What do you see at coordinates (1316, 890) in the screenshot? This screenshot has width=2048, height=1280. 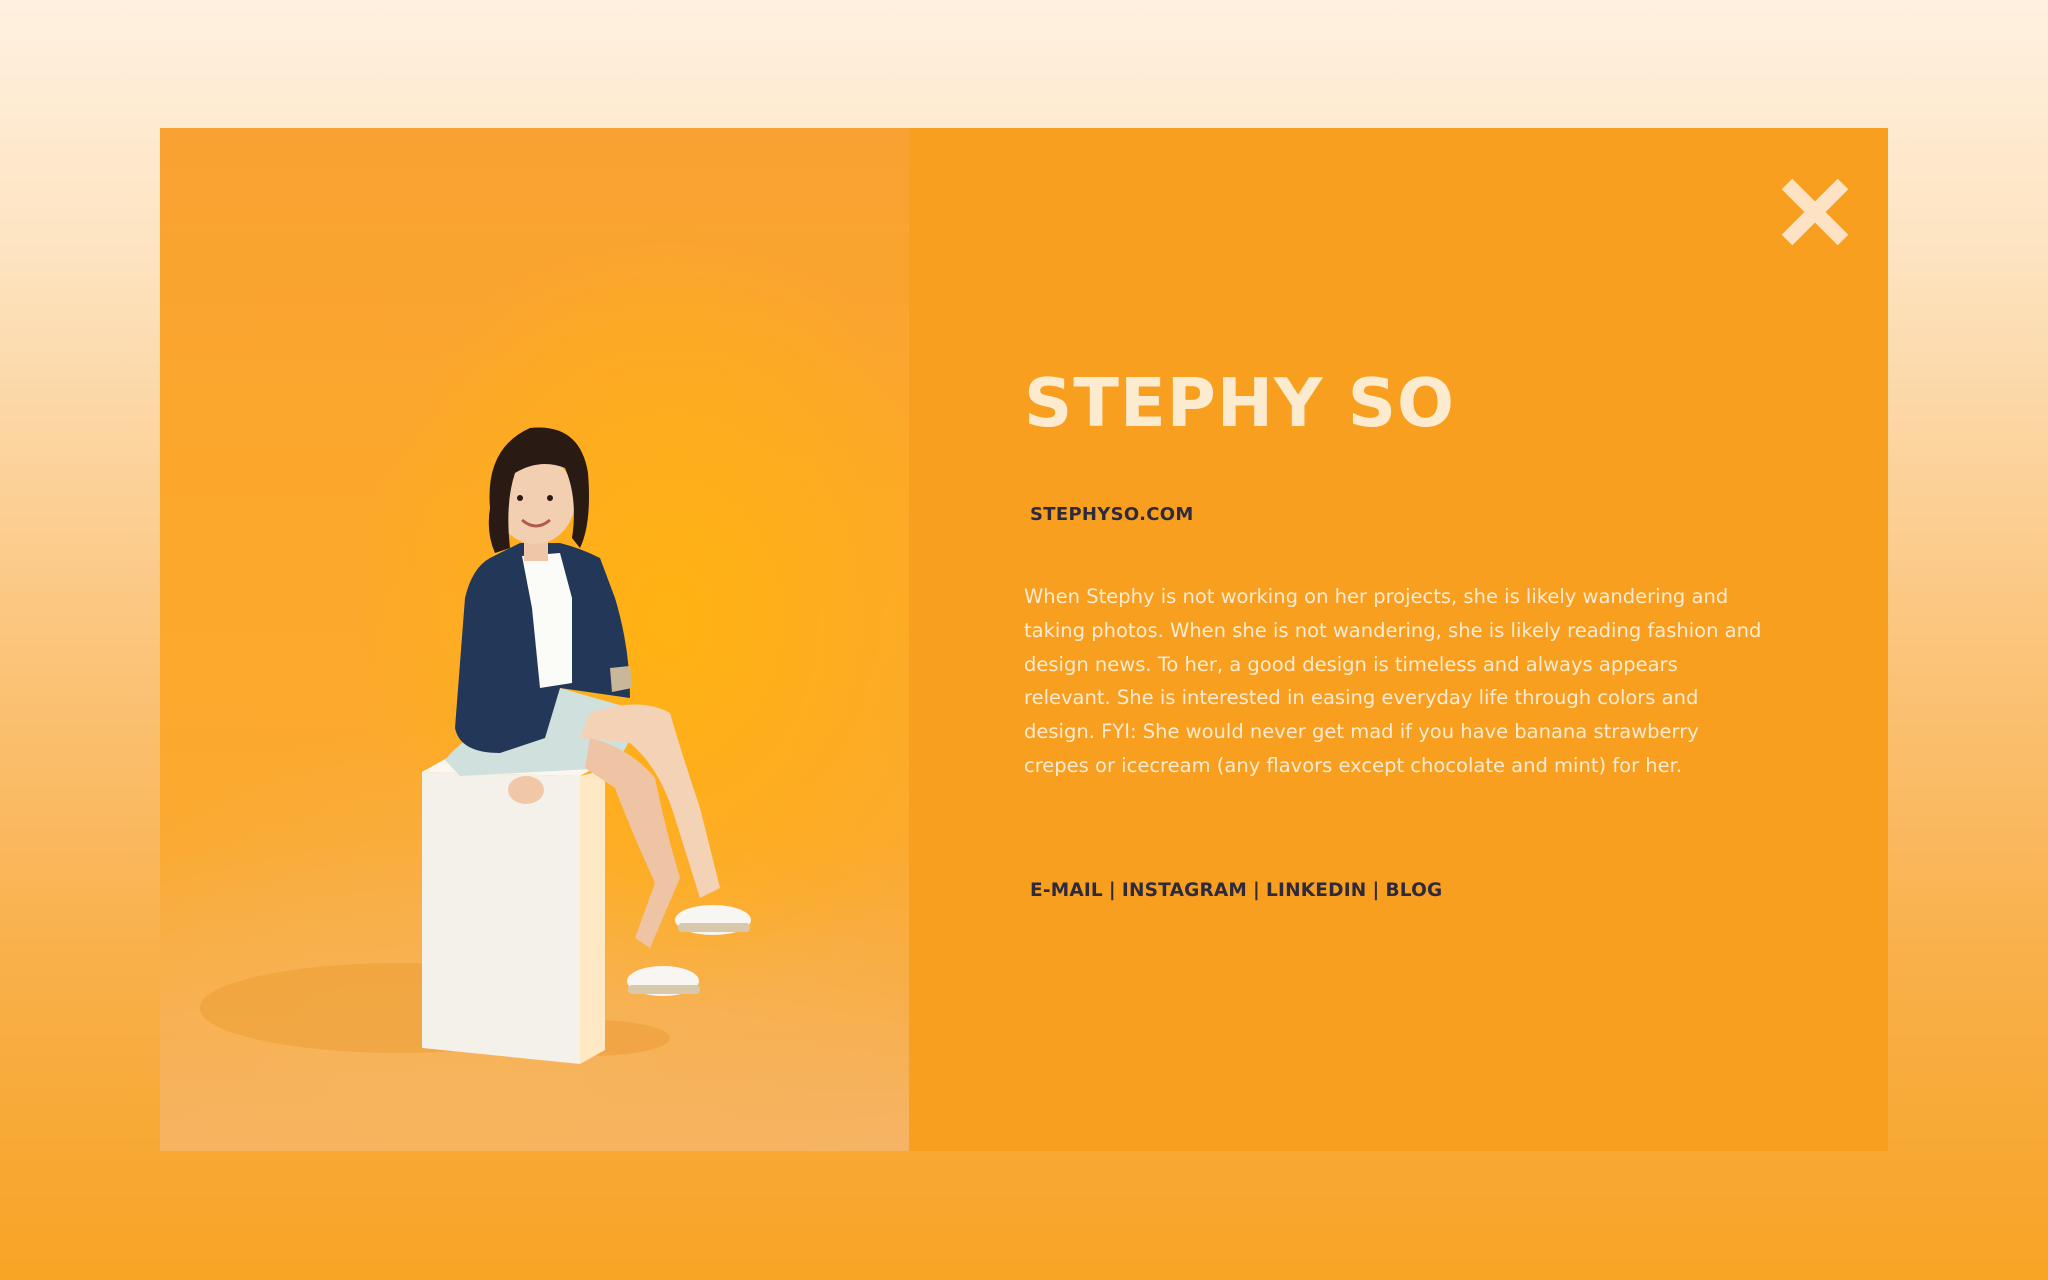 I see `linkedin-link: LINKEDIN` at bounding box center [1316, 890].